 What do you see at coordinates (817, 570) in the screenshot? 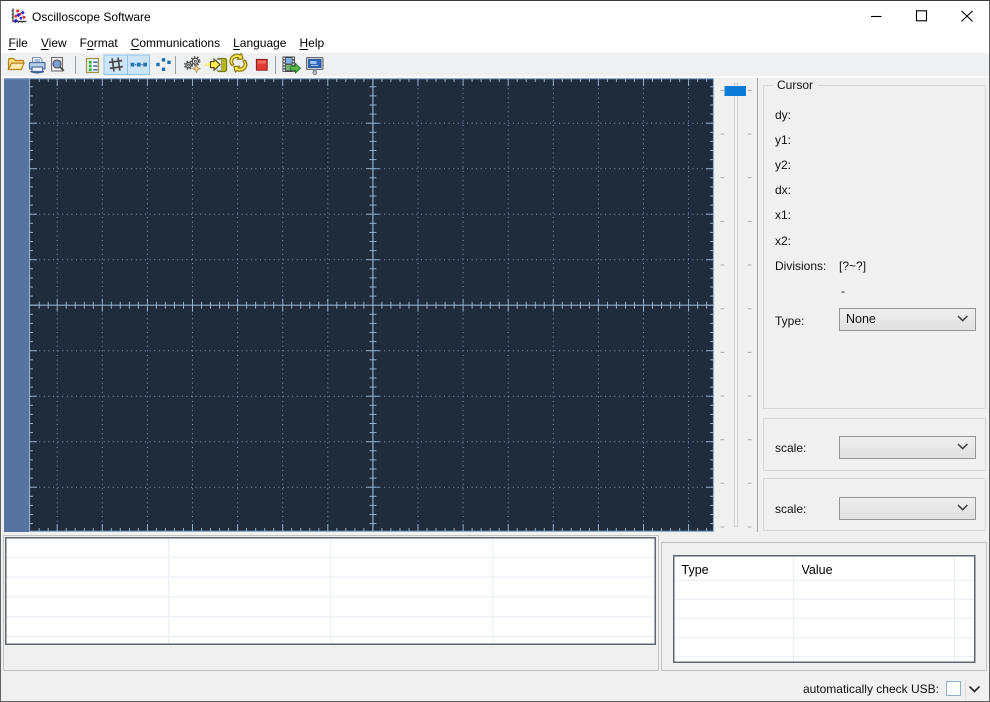
I see `svg-text: Value` at bounding box center [817, 570].